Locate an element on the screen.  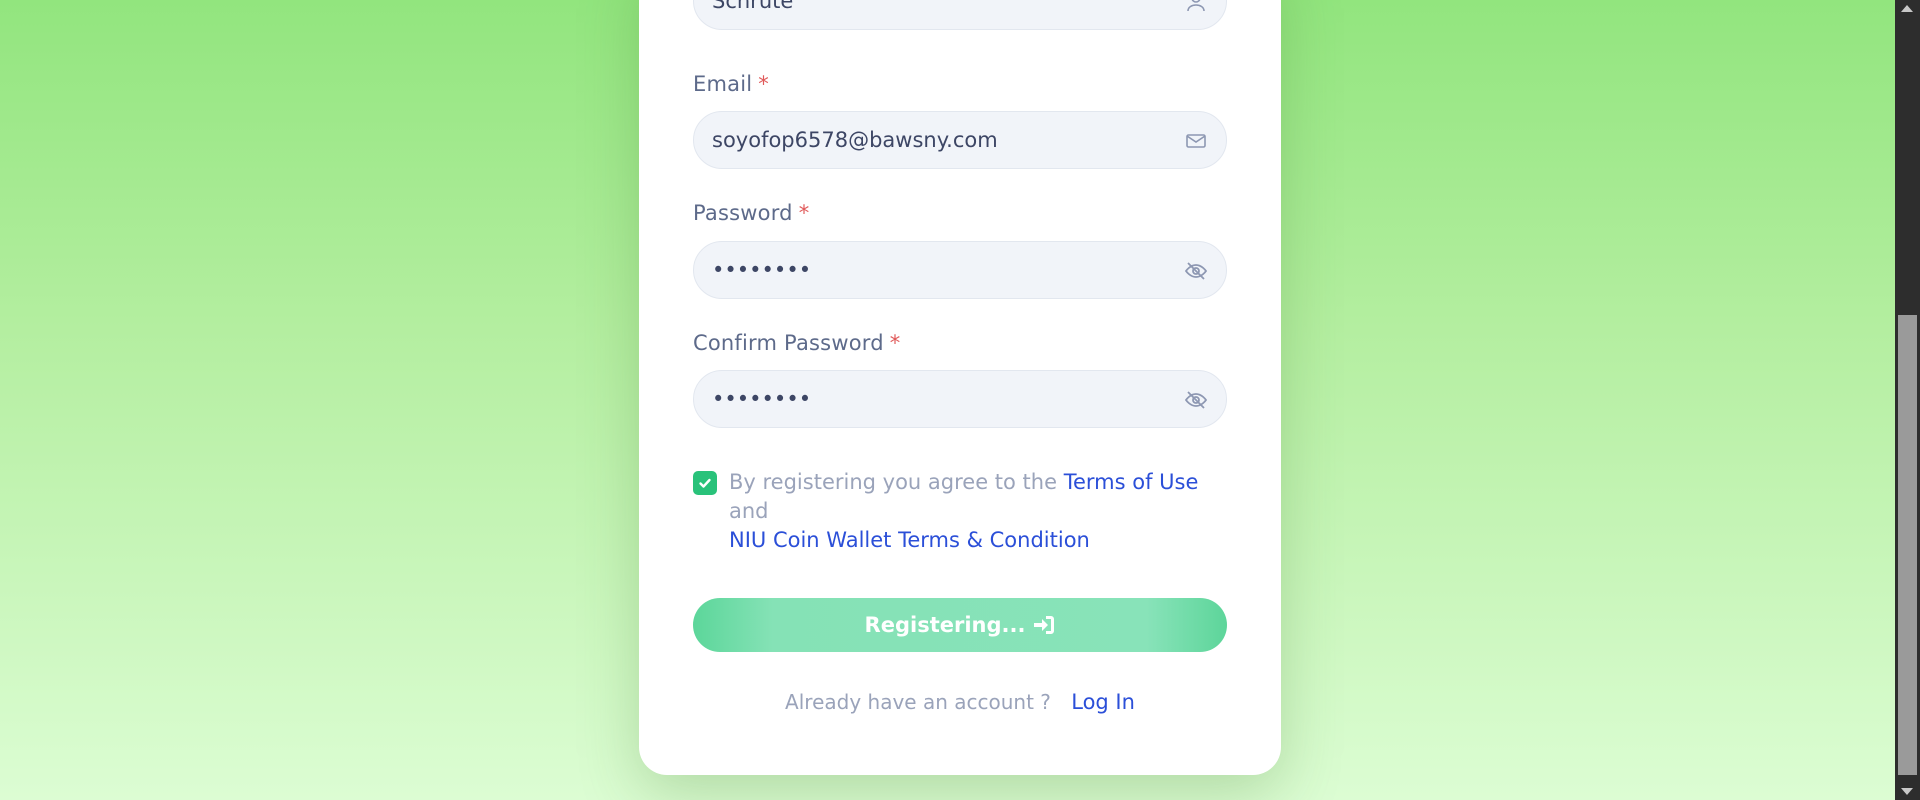
scroll-up-button is located at coordinates (1907, 8).